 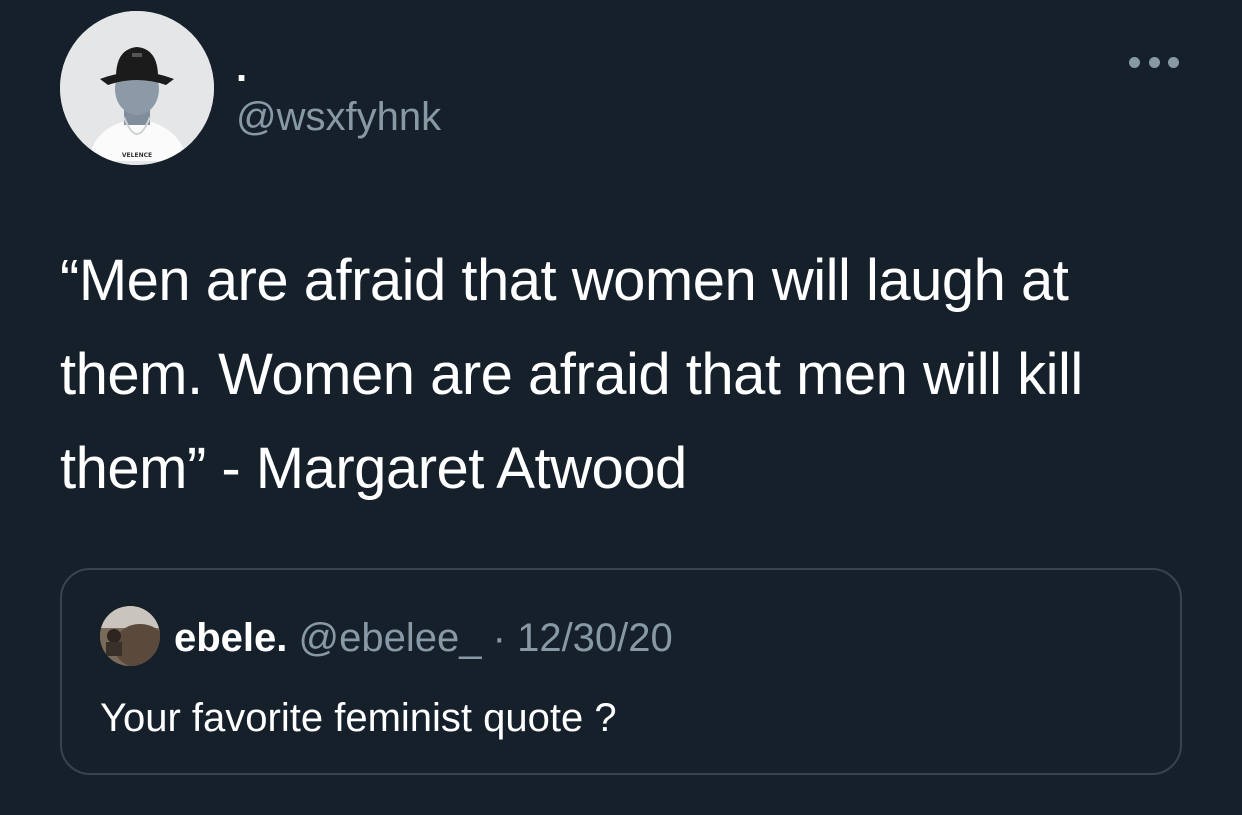 I want to click on more-horizontal-icon, so click(x=1154, y=62).